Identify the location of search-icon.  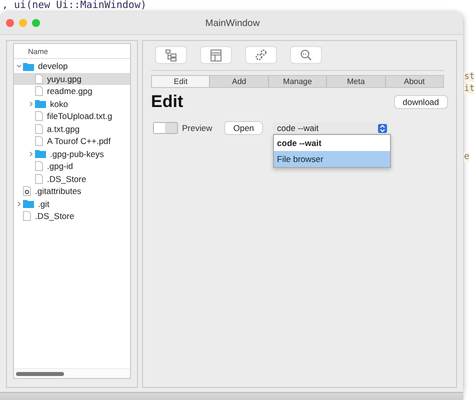
(306, 55).